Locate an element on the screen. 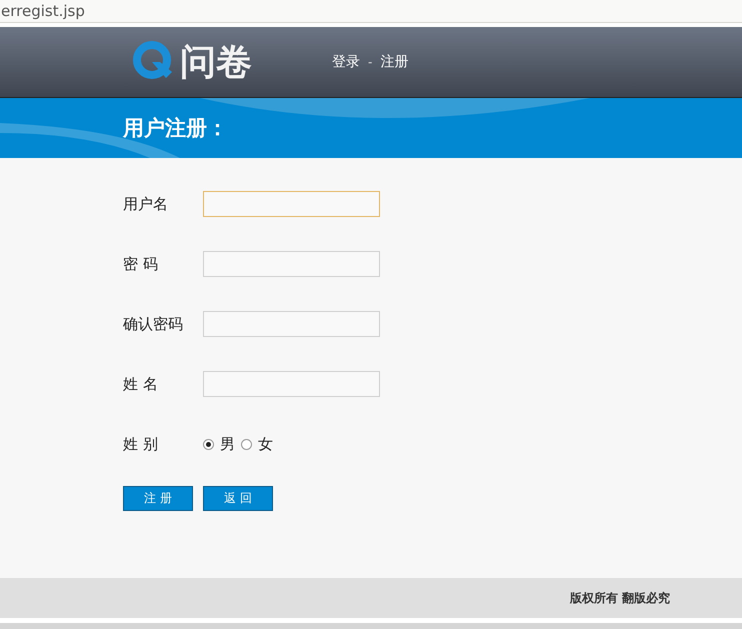 The width and height of the screenshot is (742, 629). radio-label: 女 is located at coordinates (265, 444).